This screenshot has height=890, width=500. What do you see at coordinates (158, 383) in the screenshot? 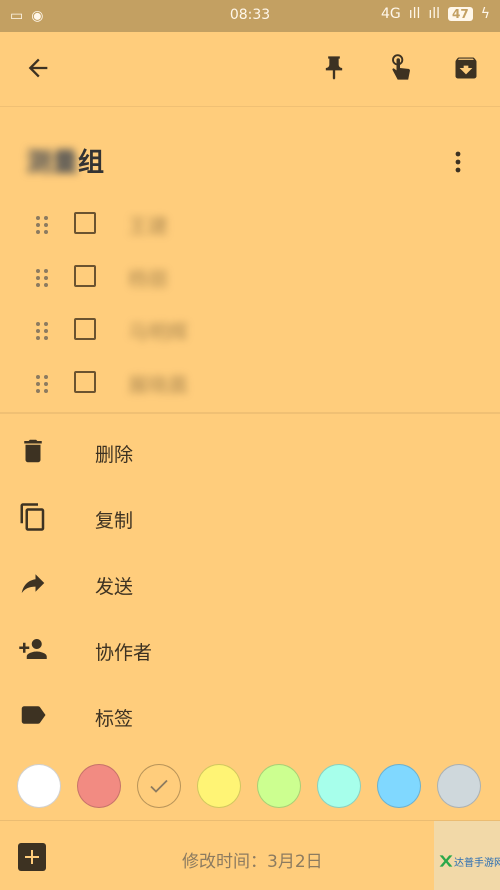
I see `item-text: 展晓晨` at bounding box center [158, 383].